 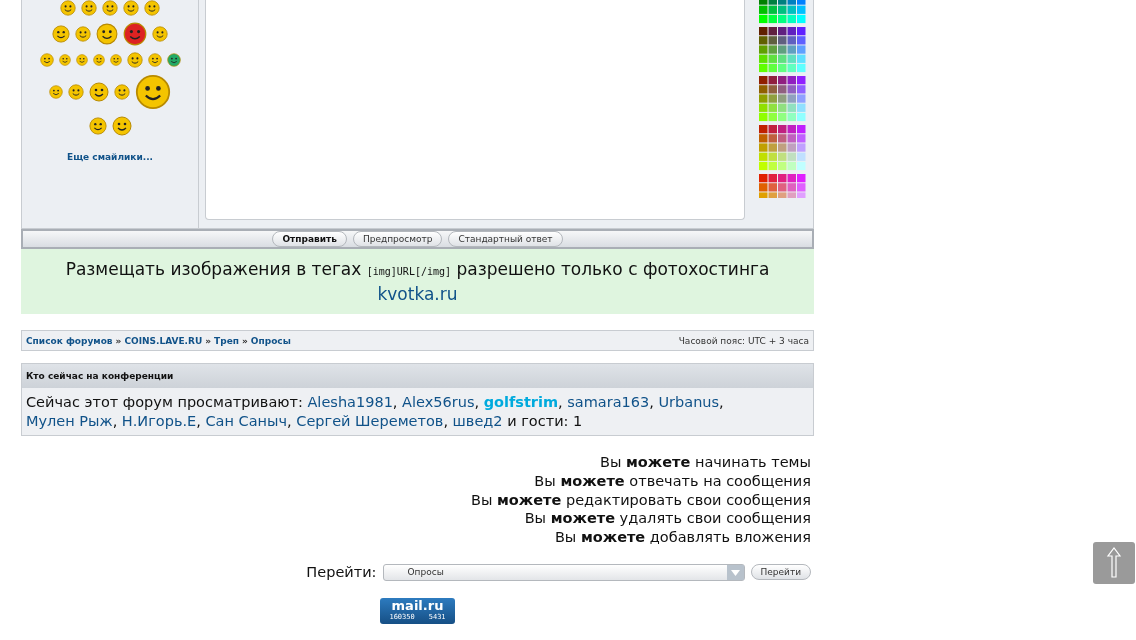 I want to click on timezone-text: Часовой пояс: UTC + 3 часа, so click(x=743, y=340).